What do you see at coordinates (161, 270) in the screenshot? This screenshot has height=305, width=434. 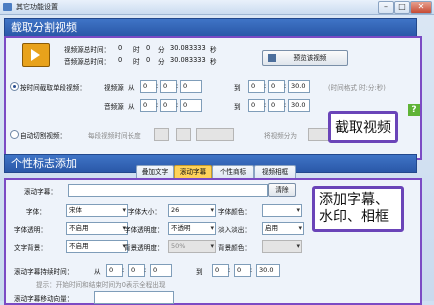 I see `duration-from-s: 0` at bounding box center [161, 270].